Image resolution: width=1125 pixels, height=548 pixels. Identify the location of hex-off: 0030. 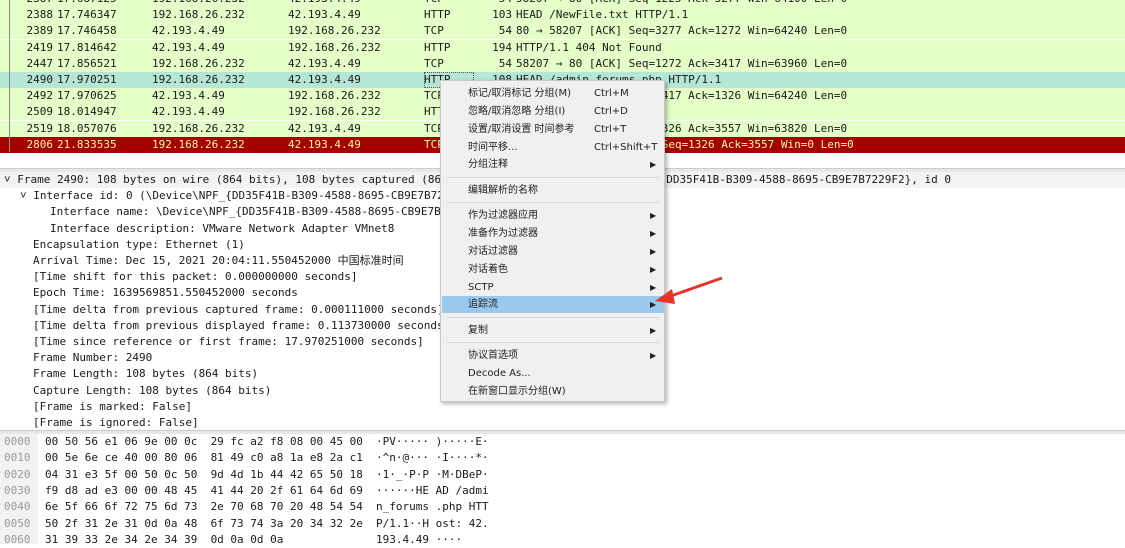
(17, 491).